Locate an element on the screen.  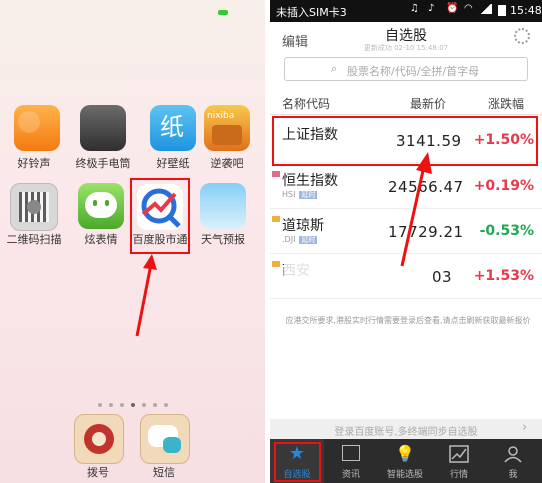
news-icon is located at coordinates (351, 453).